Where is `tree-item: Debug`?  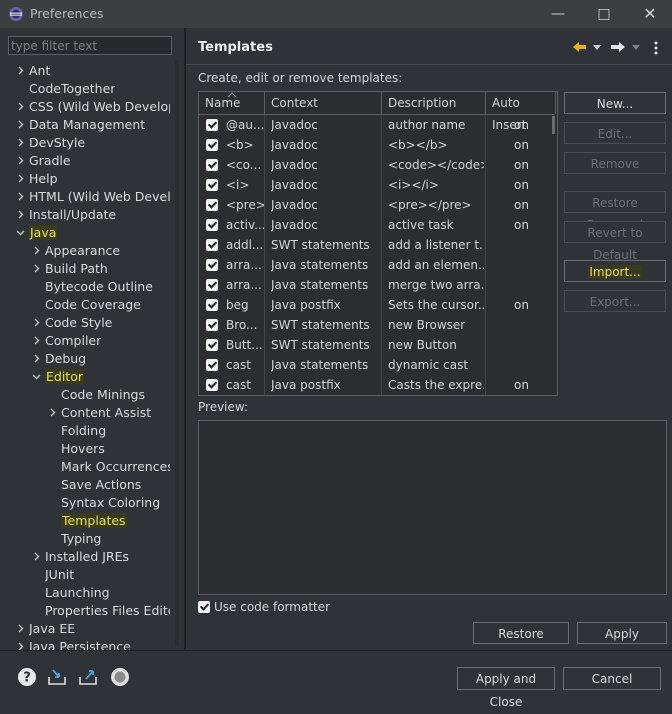
tree-item: Debug is located at coordinates (65, 359).